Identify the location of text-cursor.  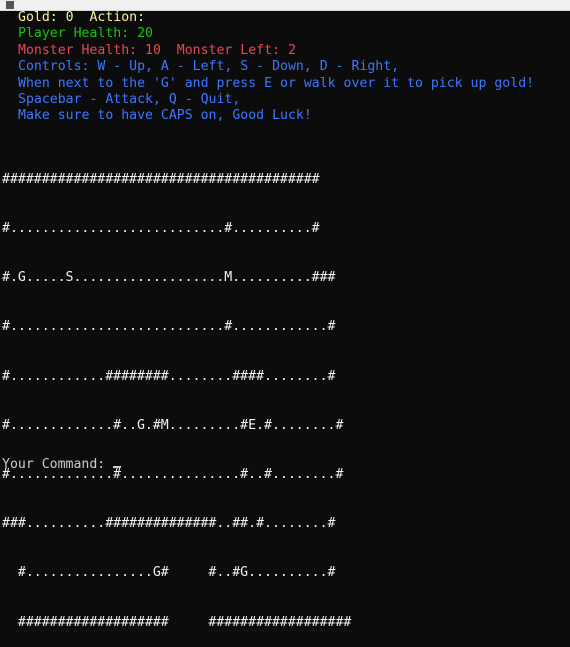
(117, 467).